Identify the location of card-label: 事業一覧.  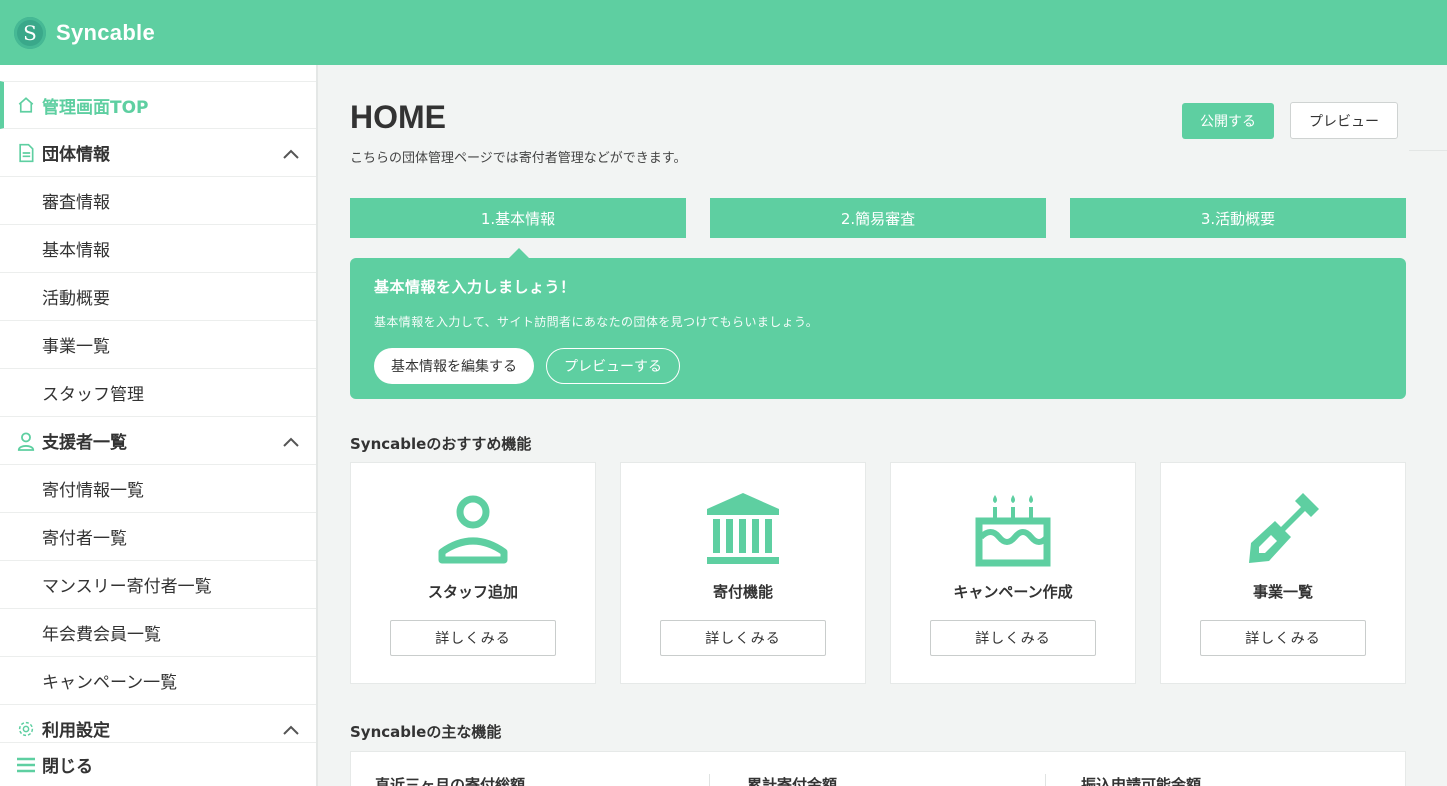
(1282, 592).